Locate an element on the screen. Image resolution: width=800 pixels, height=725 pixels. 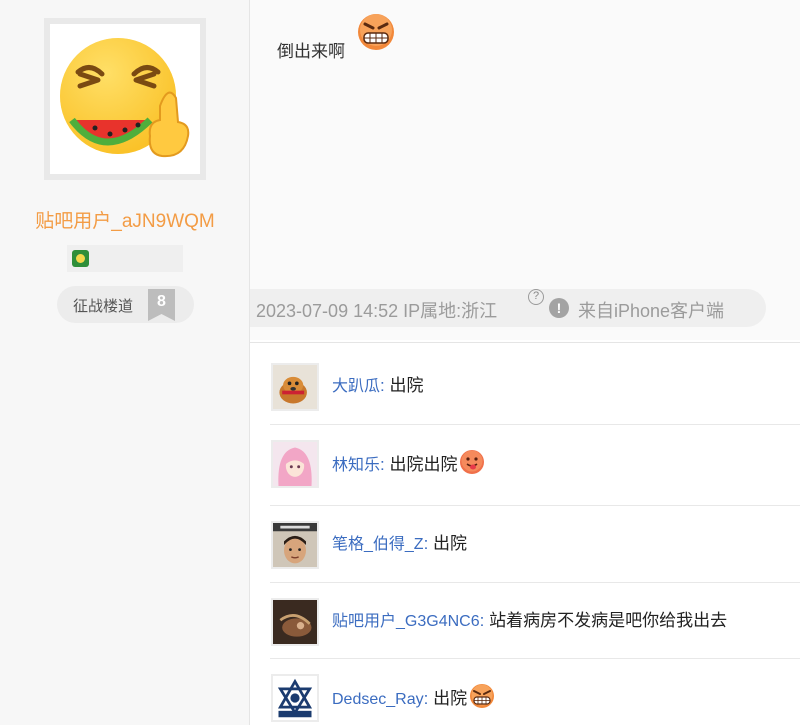
reply-username: 贴吧用户_G3G4NC6 is located at coordinates (406, 621).